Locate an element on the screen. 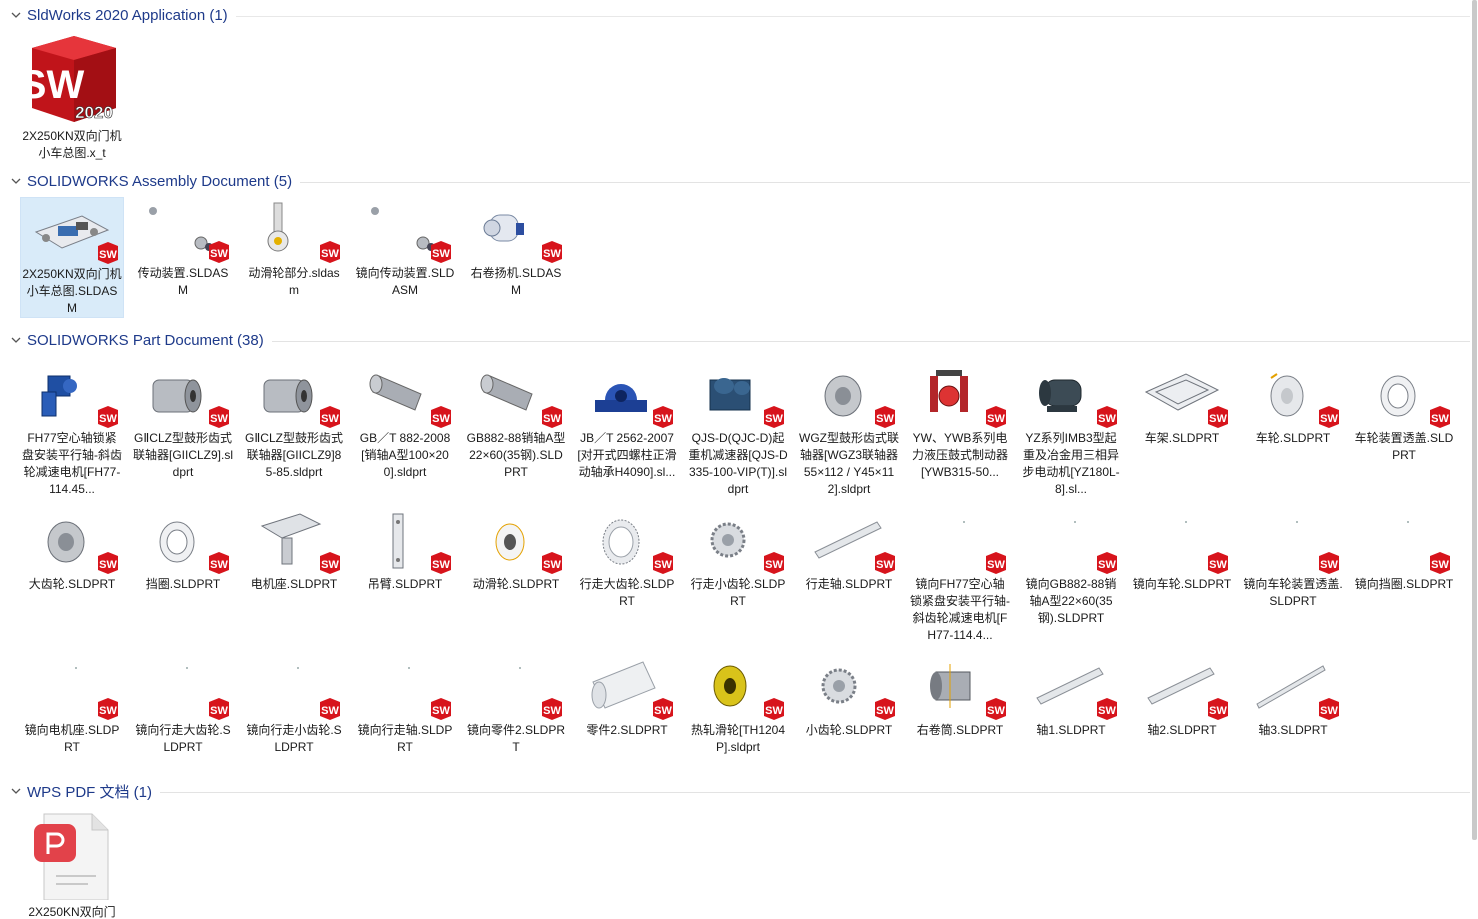 This screenshot has height=919, width=1478. file-tile: SW 零件2.SLDPRT is located at coordinates (627, 696).